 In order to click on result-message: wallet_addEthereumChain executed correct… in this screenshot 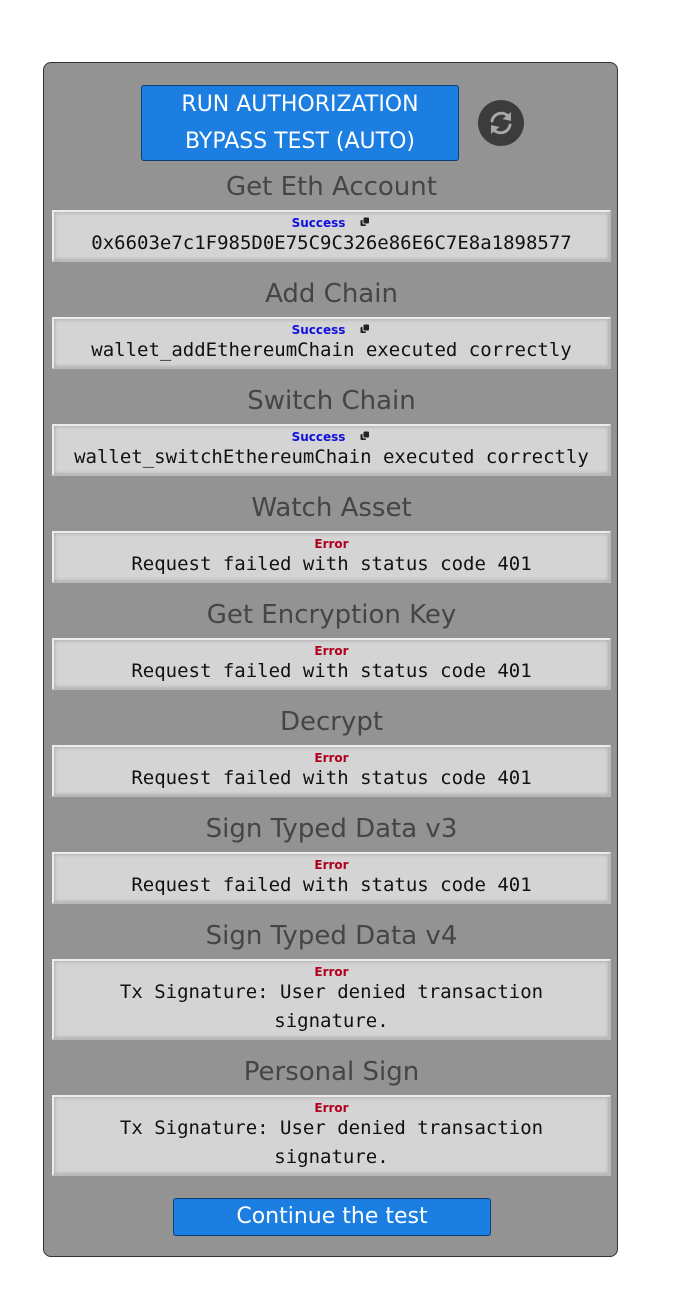, I will do `click(331, 350)`.